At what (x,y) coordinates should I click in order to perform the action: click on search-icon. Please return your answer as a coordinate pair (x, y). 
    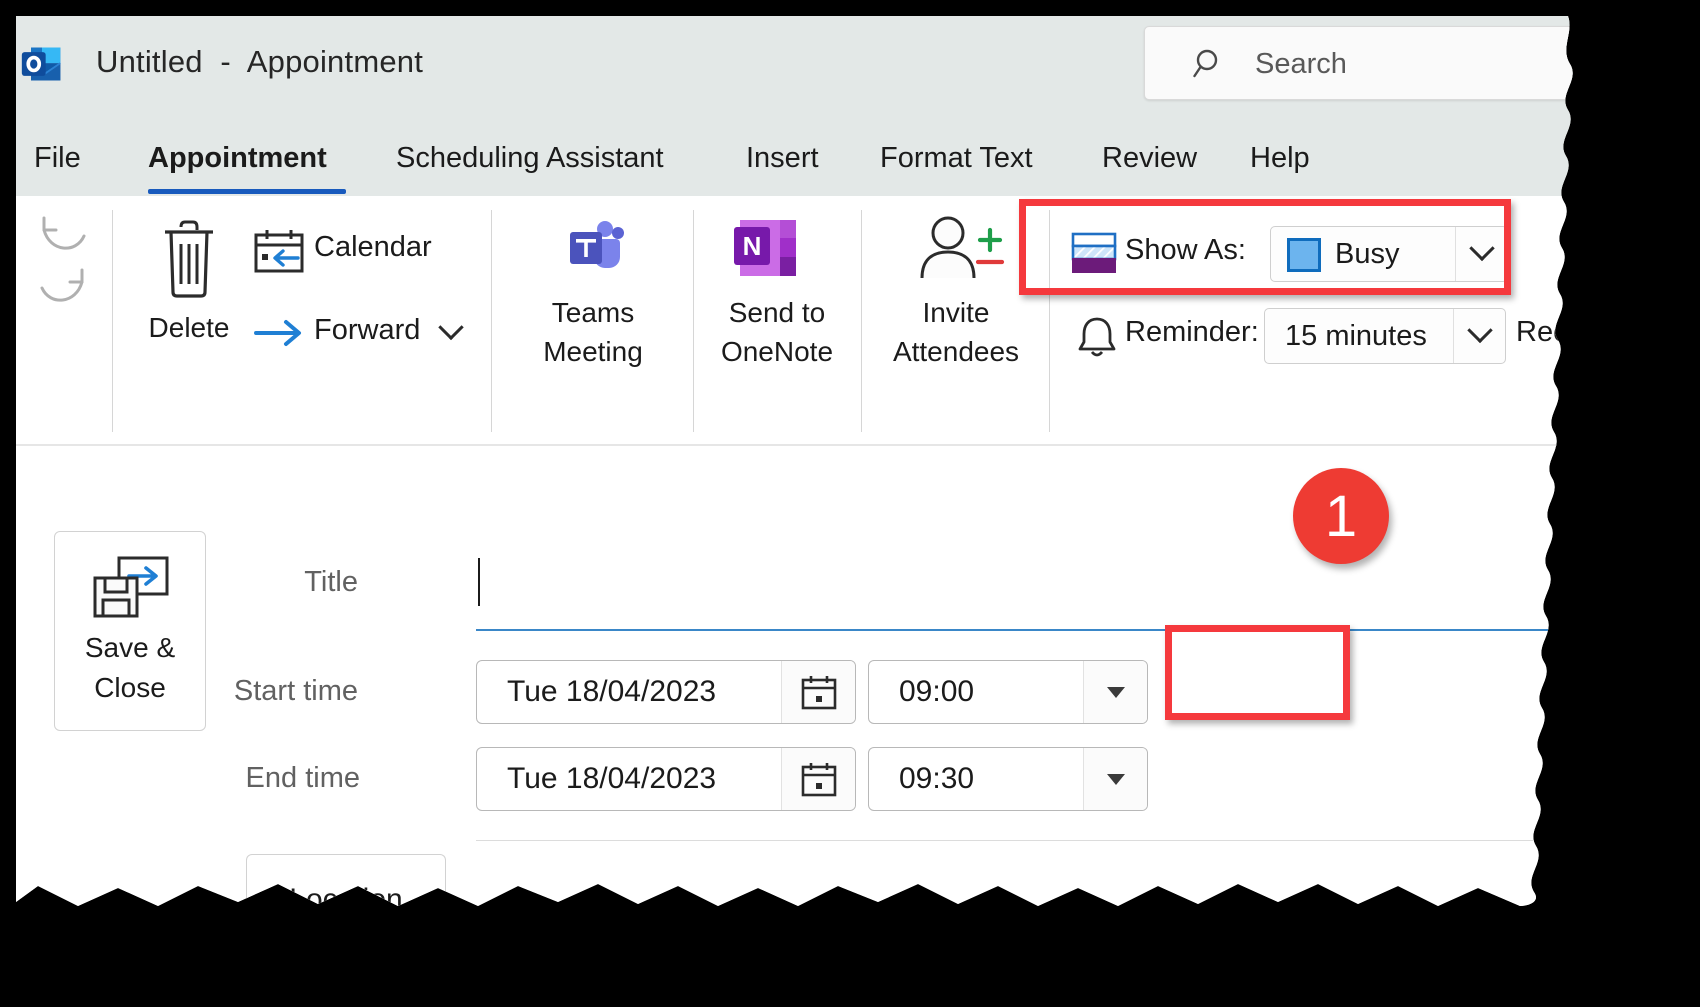
    Looking at the image, I should click on (1210, 64).